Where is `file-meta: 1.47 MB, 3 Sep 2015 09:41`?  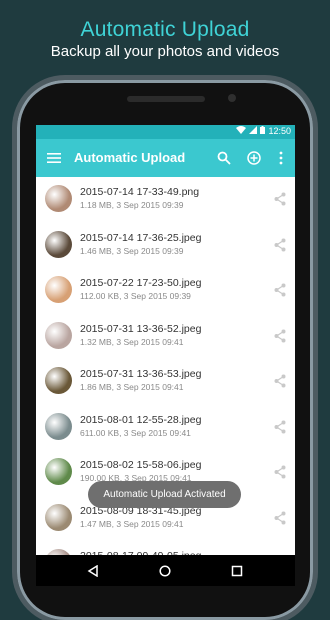
file-meta: 1.47 MB, 3 Sep 2015 09:41 is located at coordinates (132, 523).